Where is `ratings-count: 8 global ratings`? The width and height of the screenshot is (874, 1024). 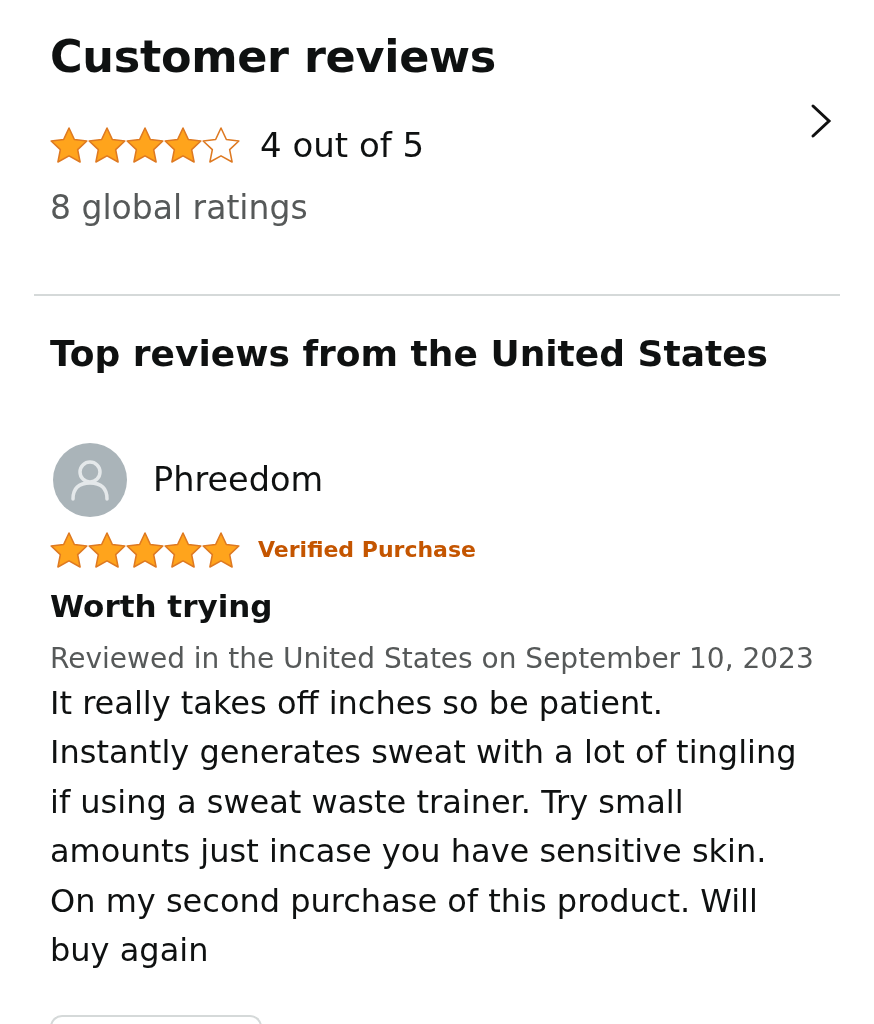
ratings-count: 8 global ratings is located at coordinates (179, 208).